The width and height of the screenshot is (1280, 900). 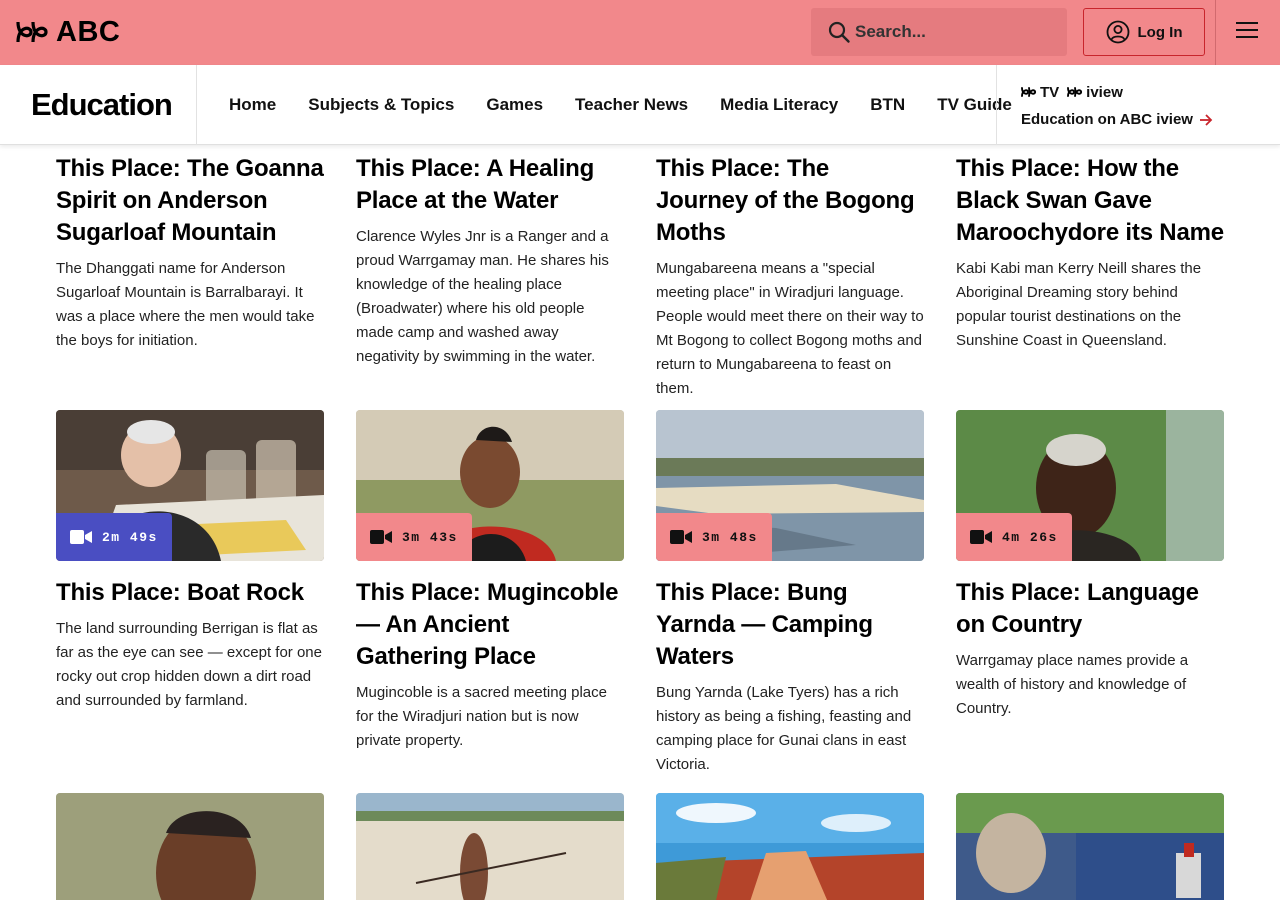 What do you see at coordinates (631, 105) in the screenshot?
I see `nav-link-teacher-news: Teacher News` at bounding box center [631, 105].